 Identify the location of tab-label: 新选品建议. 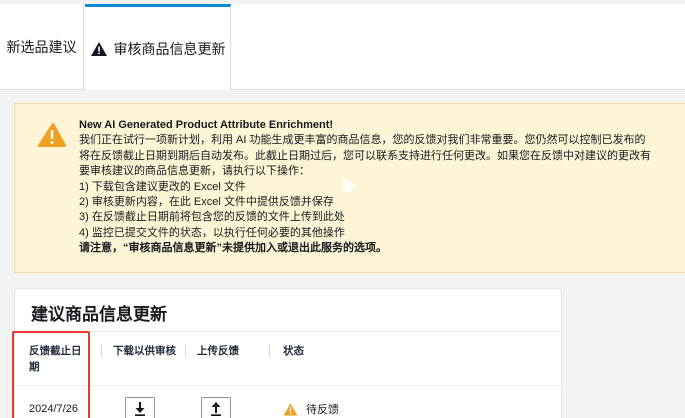
(41, 47).